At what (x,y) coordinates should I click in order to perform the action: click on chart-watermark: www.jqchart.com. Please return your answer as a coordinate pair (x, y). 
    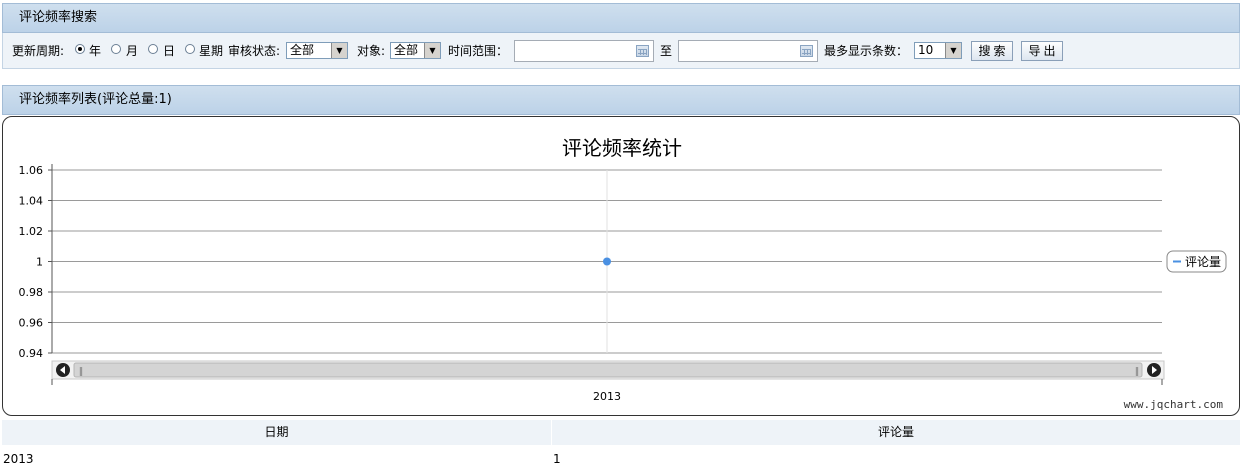
    Looking at the image, I should click on (1174, 404).